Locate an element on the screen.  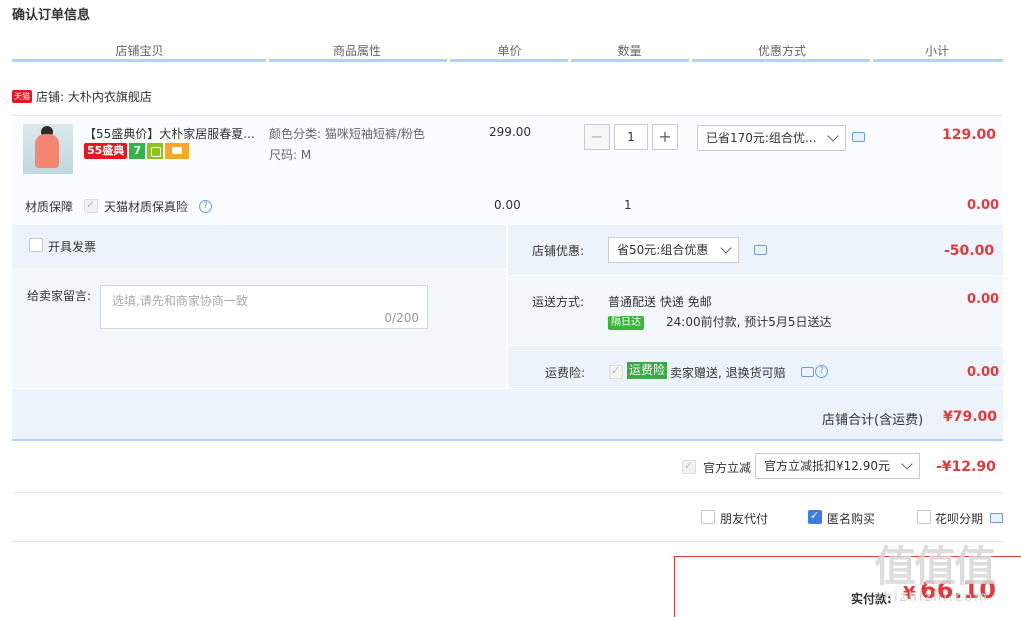
delivery-badge-wrap: 隔日达 is located at coordinates (626, 322).